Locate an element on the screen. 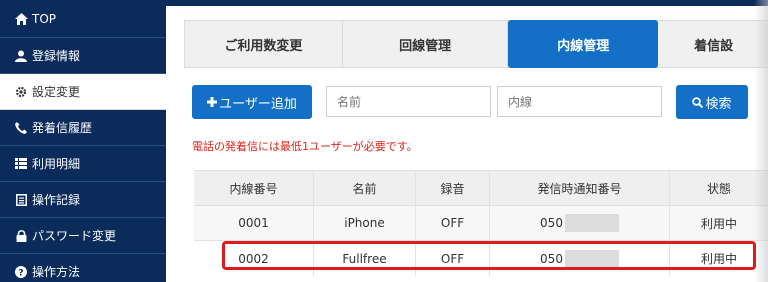  redacted-number is located at coordinates (591, 223).